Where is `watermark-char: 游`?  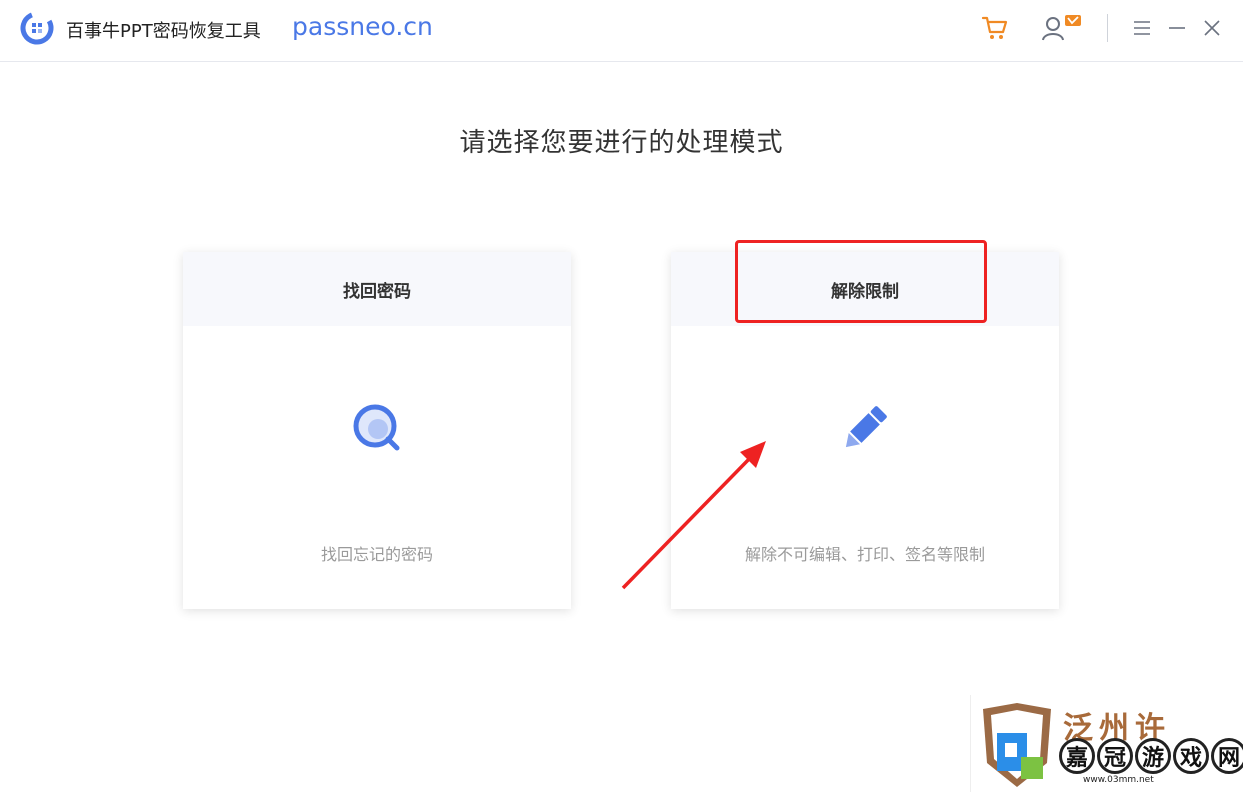
watermark-char: 游 is located at coordinates (1153, 756).